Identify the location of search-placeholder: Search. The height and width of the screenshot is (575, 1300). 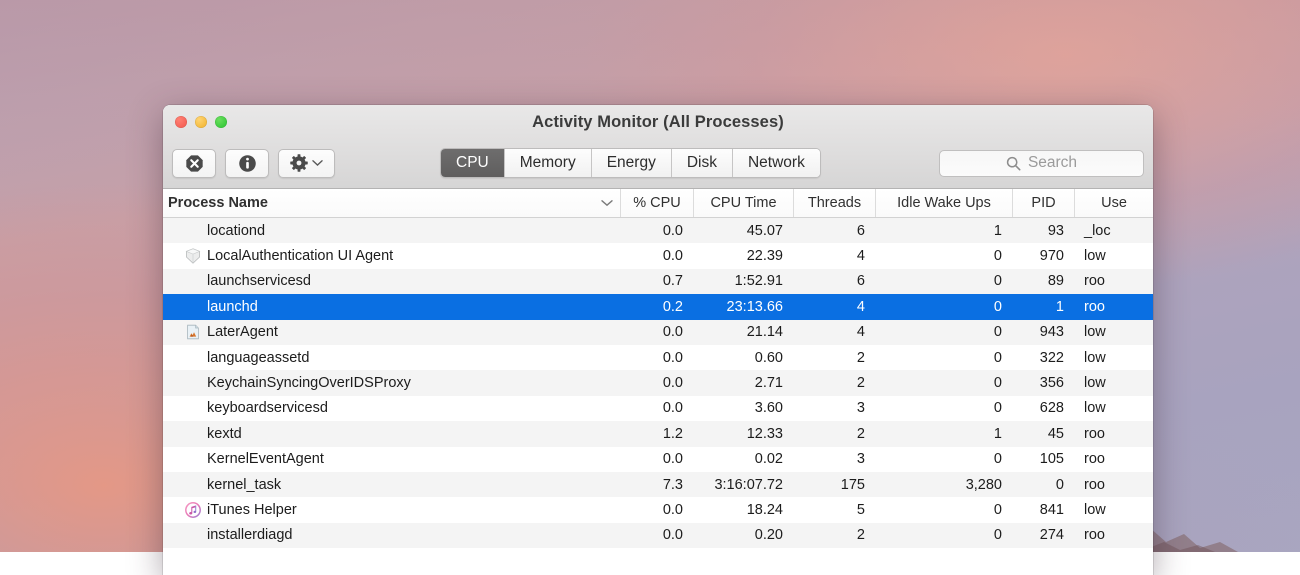
(1052, 162).